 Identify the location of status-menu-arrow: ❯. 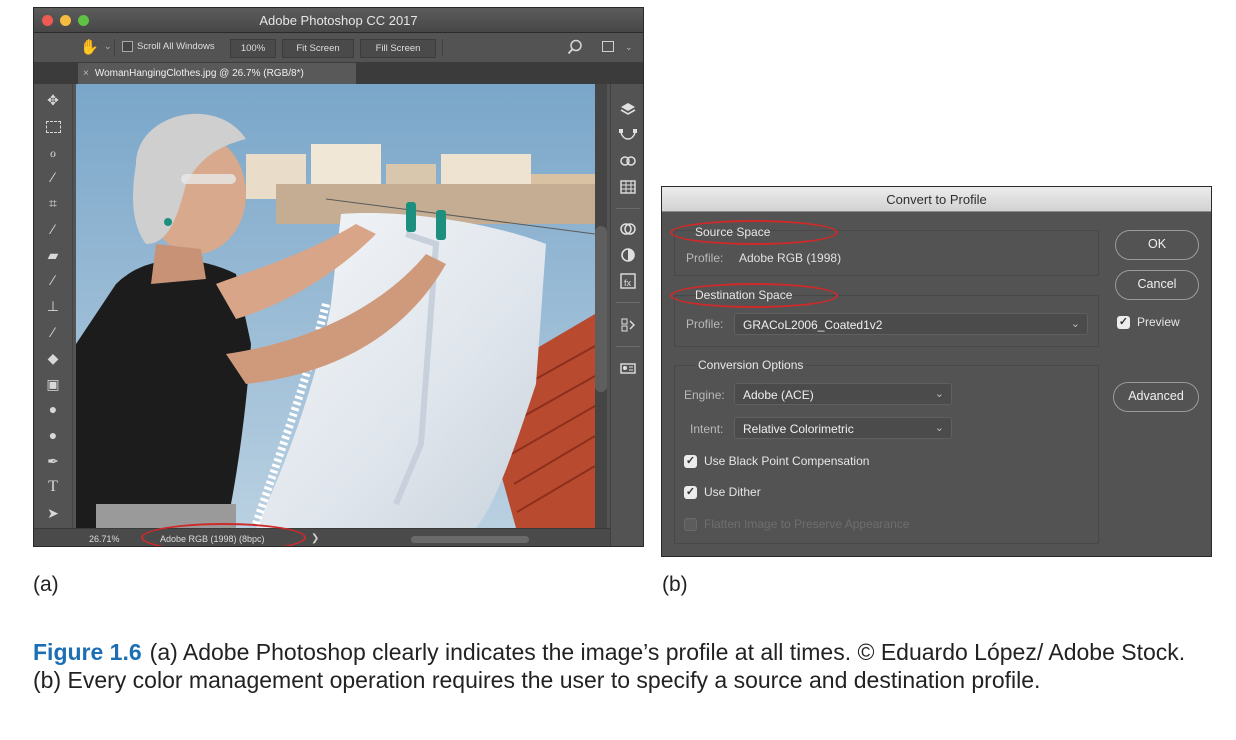
(315, 538).